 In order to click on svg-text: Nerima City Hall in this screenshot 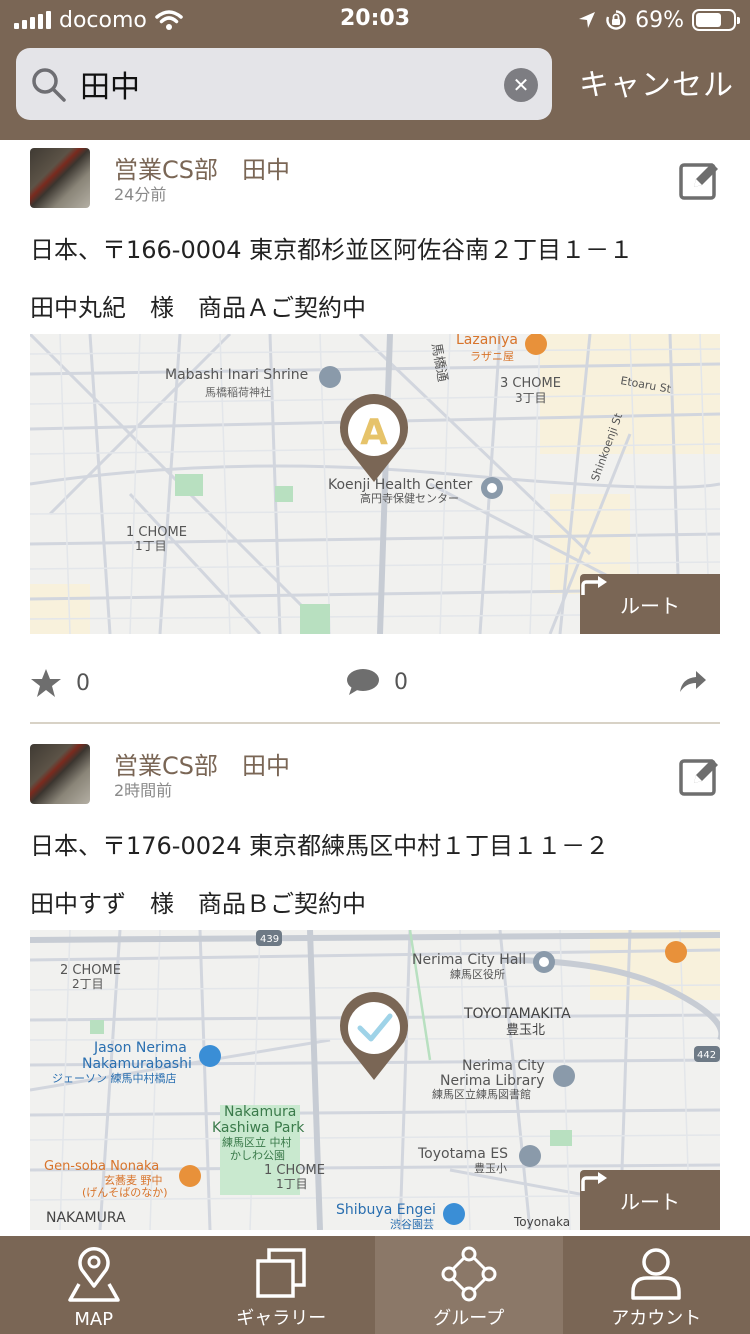, I will do `click(469, 960)`.